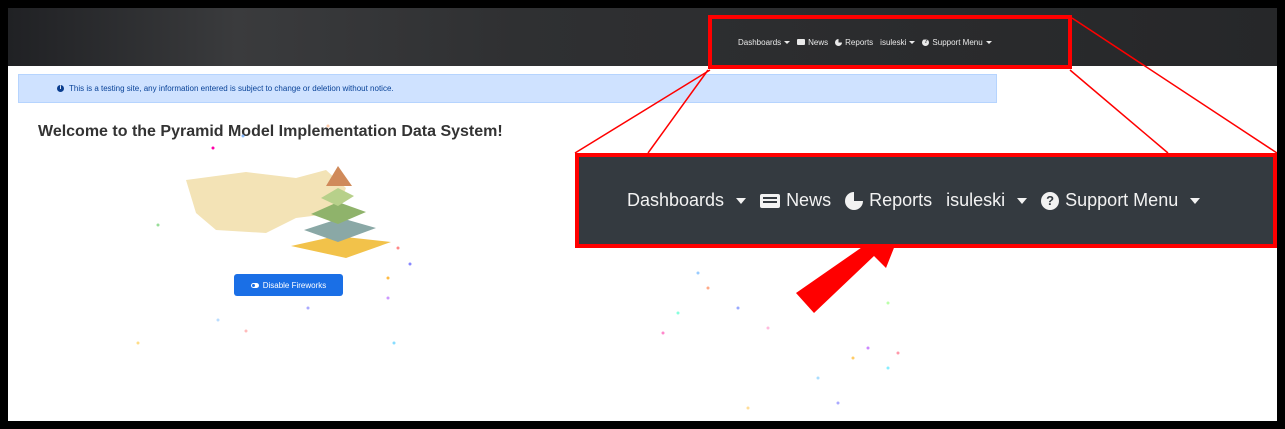  I want to click on nav-dashboards: Dashboards, so click(687, 200).